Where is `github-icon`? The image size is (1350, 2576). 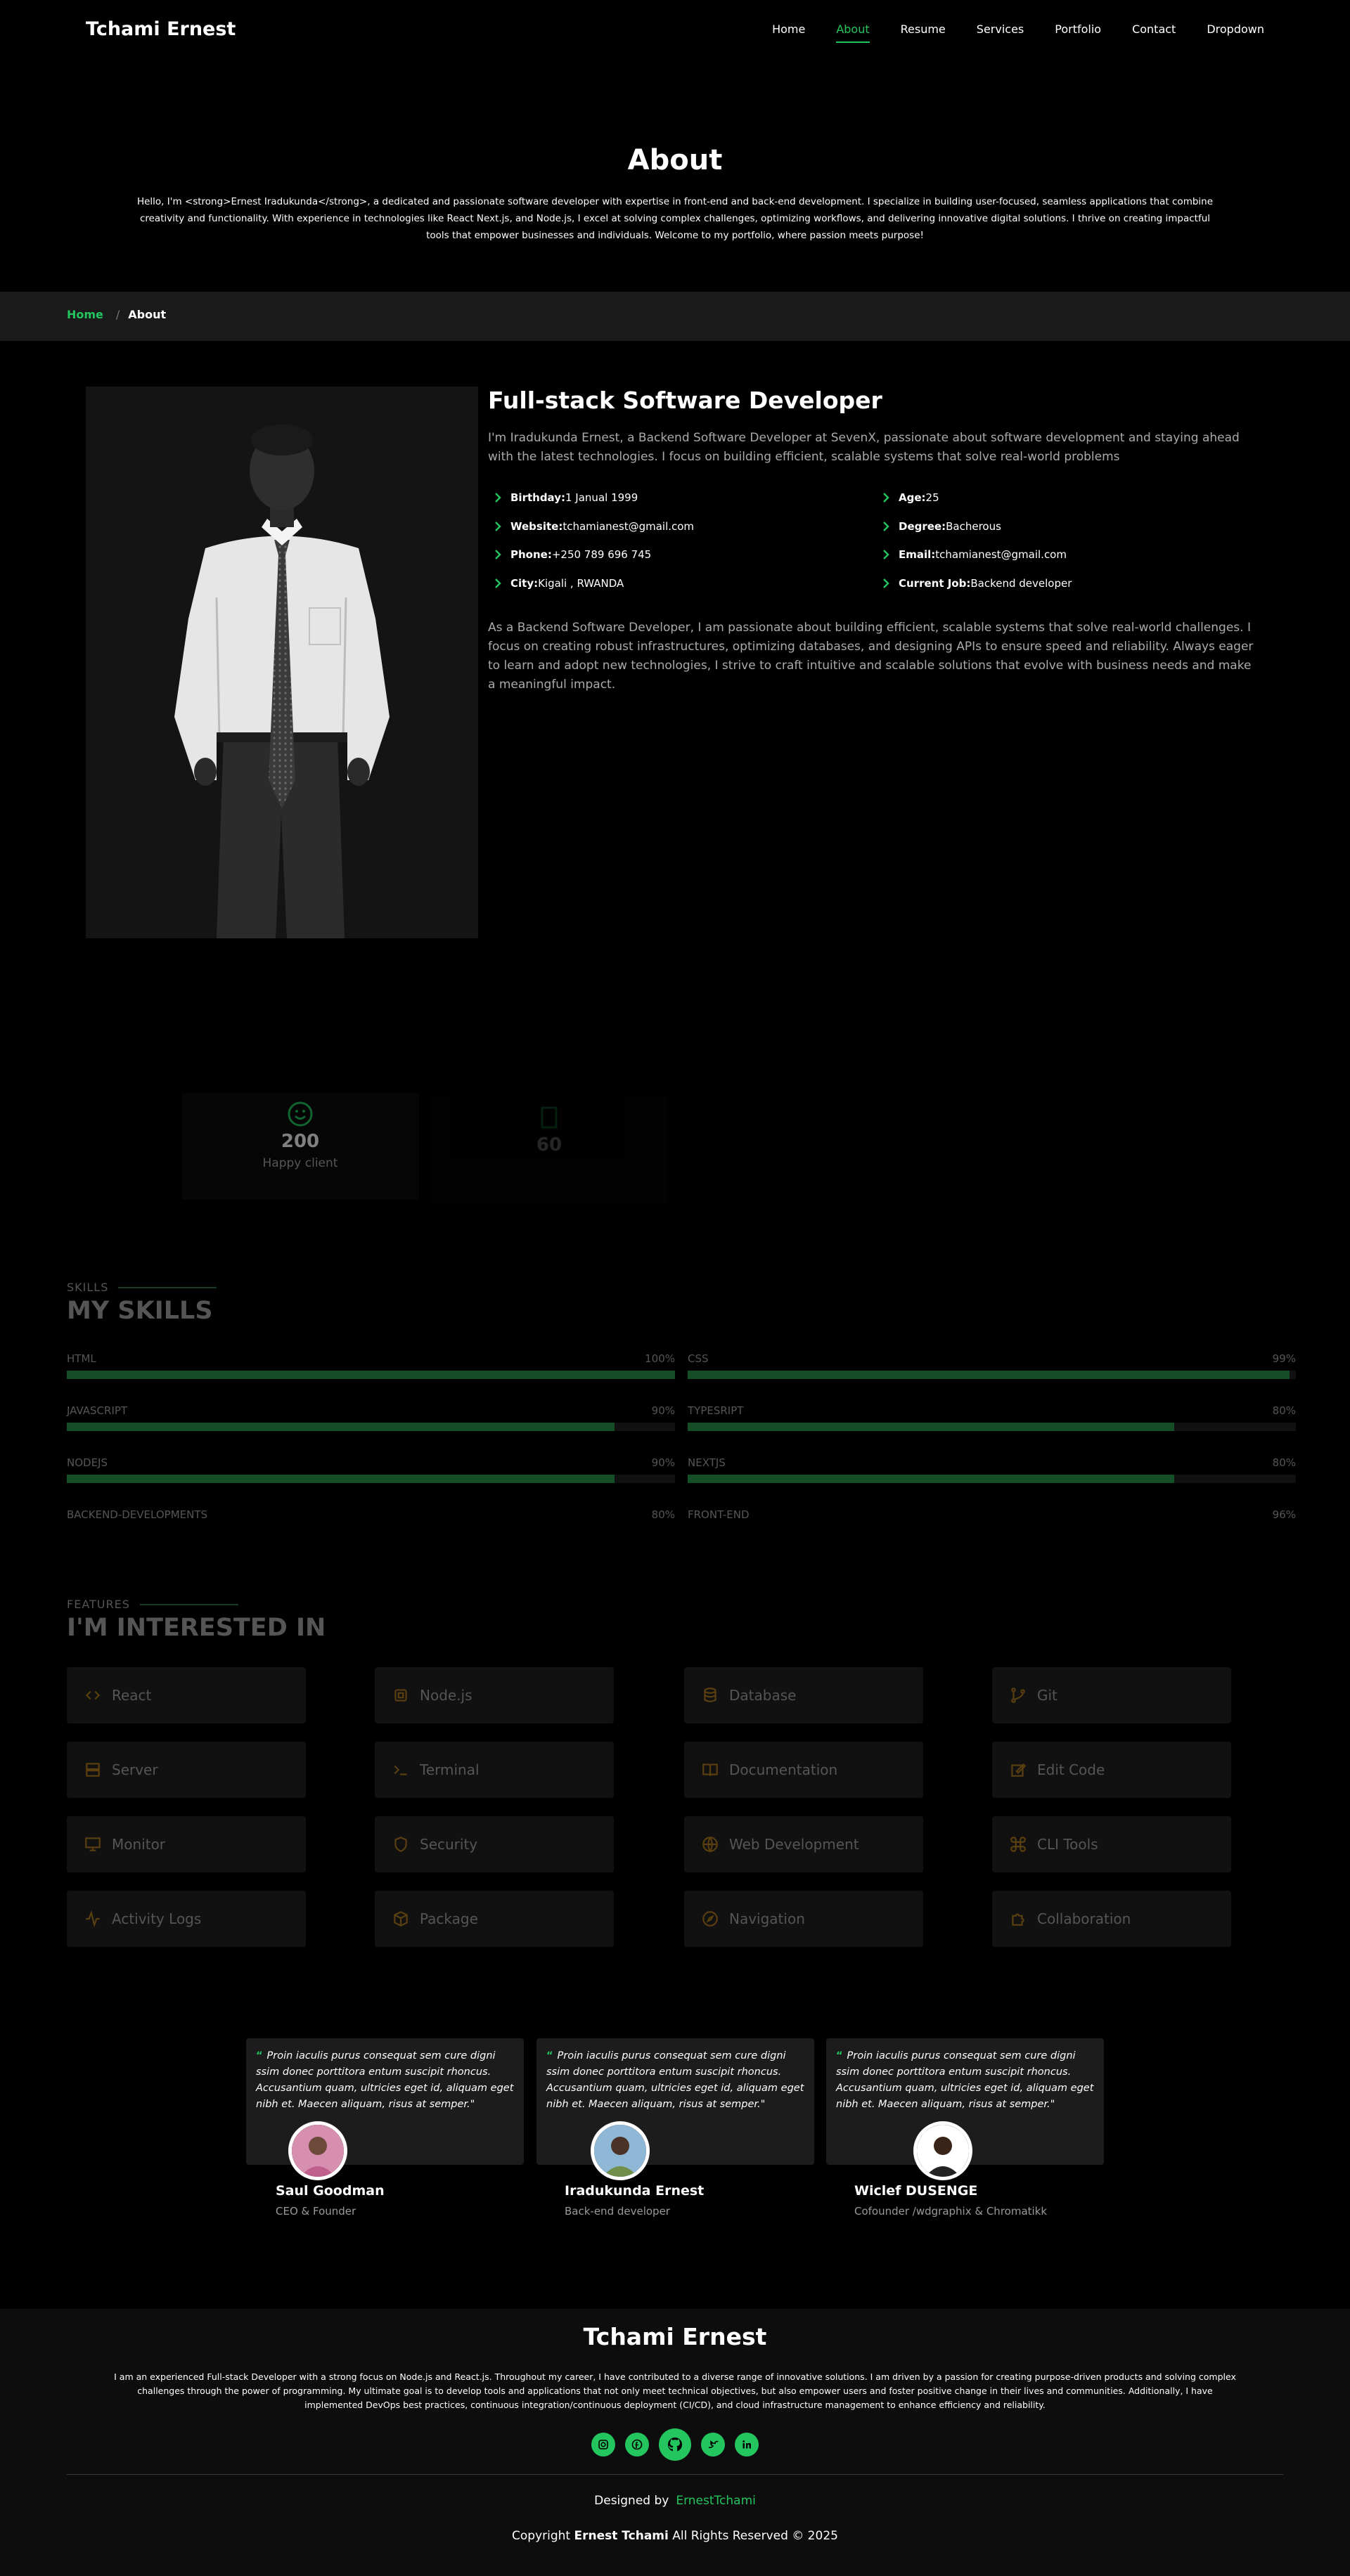 github-icon is located at coordinates (675, 2445).